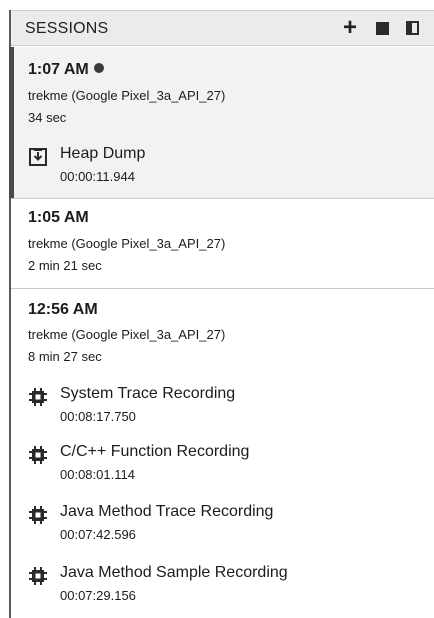 Image resolution: width=434 pixels, height=618 pixels. What do you see at coordinates (98, 68) in the screenshot?
I see `recording-dot-icon` at bounding box center [98, 68].